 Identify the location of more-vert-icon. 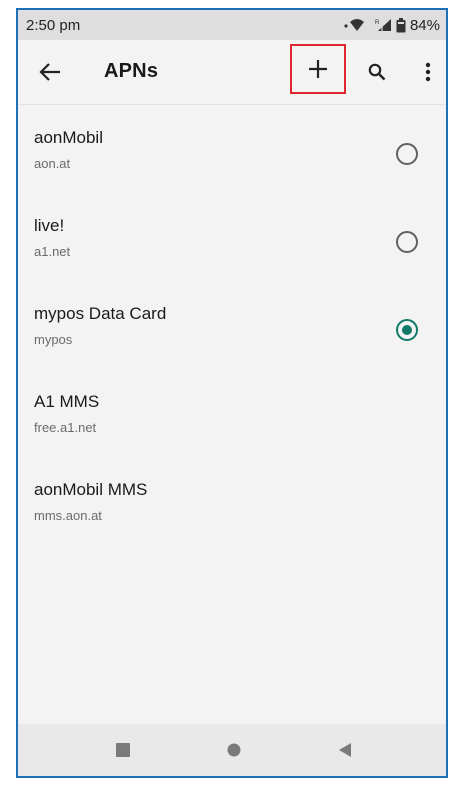
(428, 72).